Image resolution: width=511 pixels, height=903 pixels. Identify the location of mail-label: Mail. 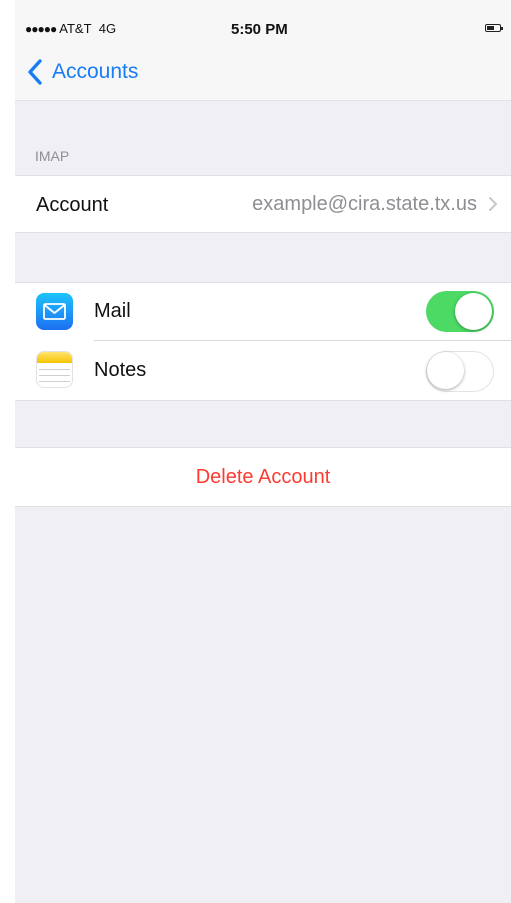
(112, 311).